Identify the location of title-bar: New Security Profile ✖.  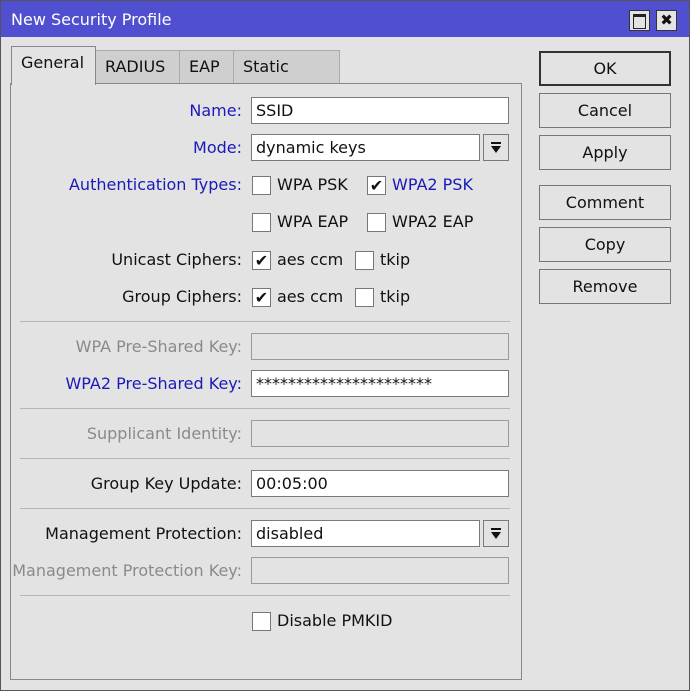
(345, 19).